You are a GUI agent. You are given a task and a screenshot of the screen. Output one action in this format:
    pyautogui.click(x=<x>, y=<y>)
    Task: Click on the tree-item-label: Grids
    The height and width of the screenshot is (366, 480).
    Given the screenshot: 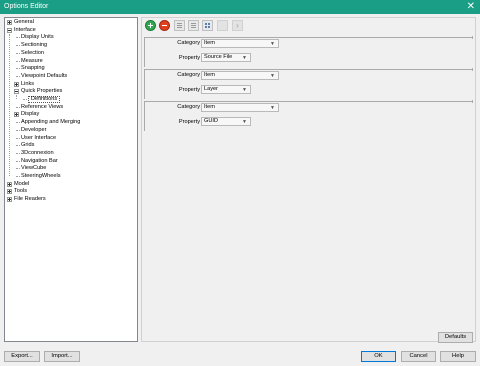 What is the action you would take?
    pyautogui.click(x=28, y=145)
    